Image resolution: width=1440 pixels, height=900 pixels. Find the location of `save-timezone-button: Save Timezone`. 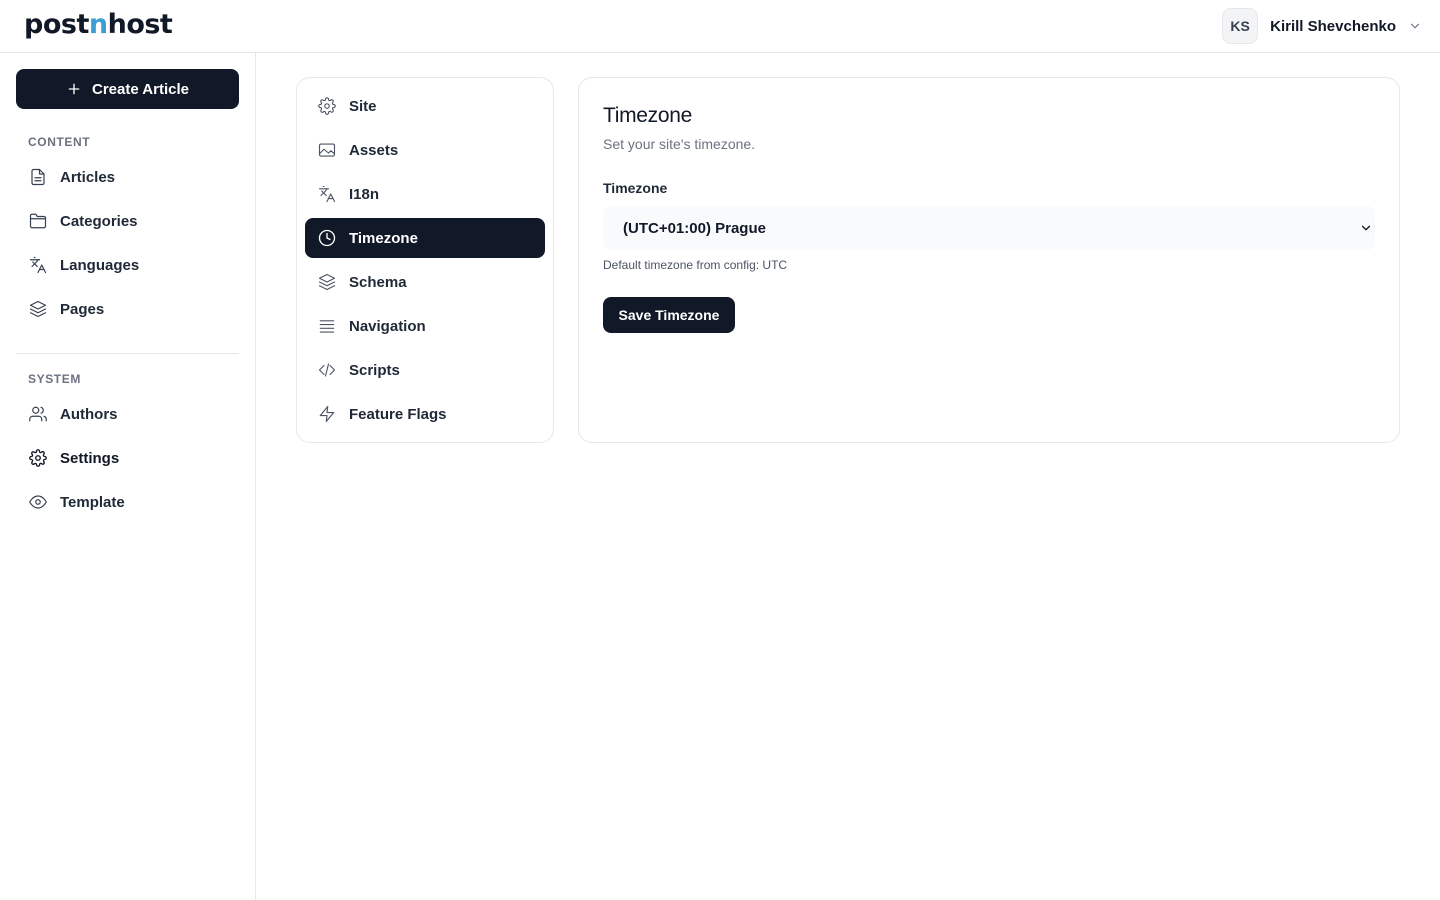

save-timezone-button: Save Timezone is located at coordinates (669, 315).